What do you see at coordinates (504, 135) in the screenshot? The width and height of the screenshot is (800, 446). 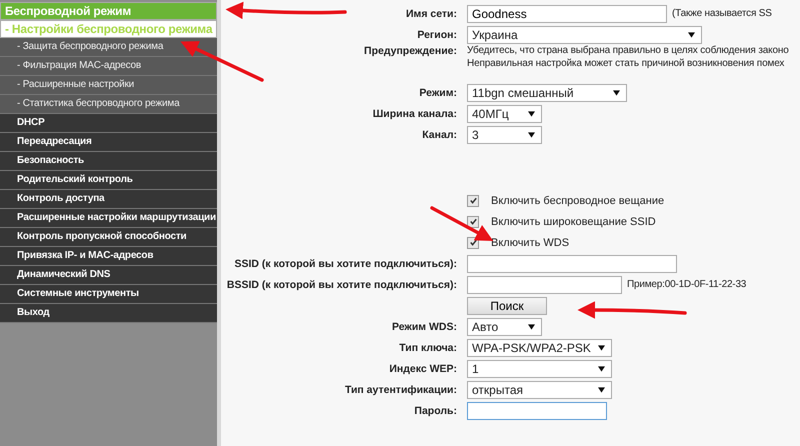 I see `dropdown: 3` at bounding box center [504, 135].